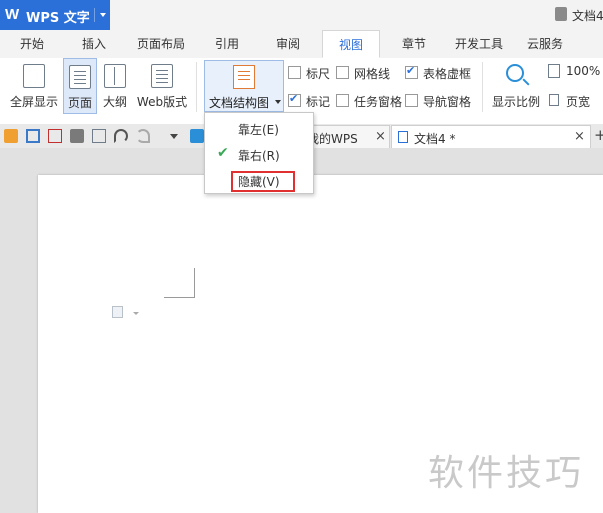 The width and height of the screenshot is (603, 513). What do you see at coordinates (435, 139) in the screenshot?
I see `tab-document4-label: 文档4 *` at bounding box center [435, 139].